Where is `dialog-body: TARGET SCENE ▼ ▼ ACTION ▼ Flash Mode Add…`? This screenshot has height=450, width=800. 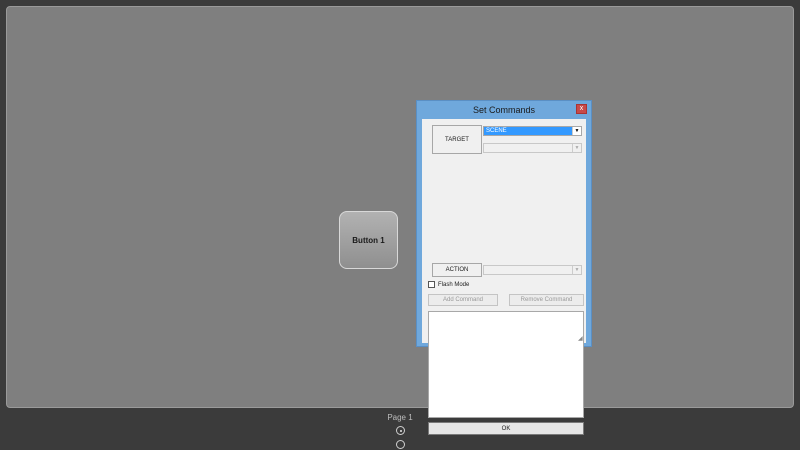 dialog-body: TARGET SCENE ▼ ▼ ACTION ▼ Flash Mode Add… is located at coordinates (504, 277).